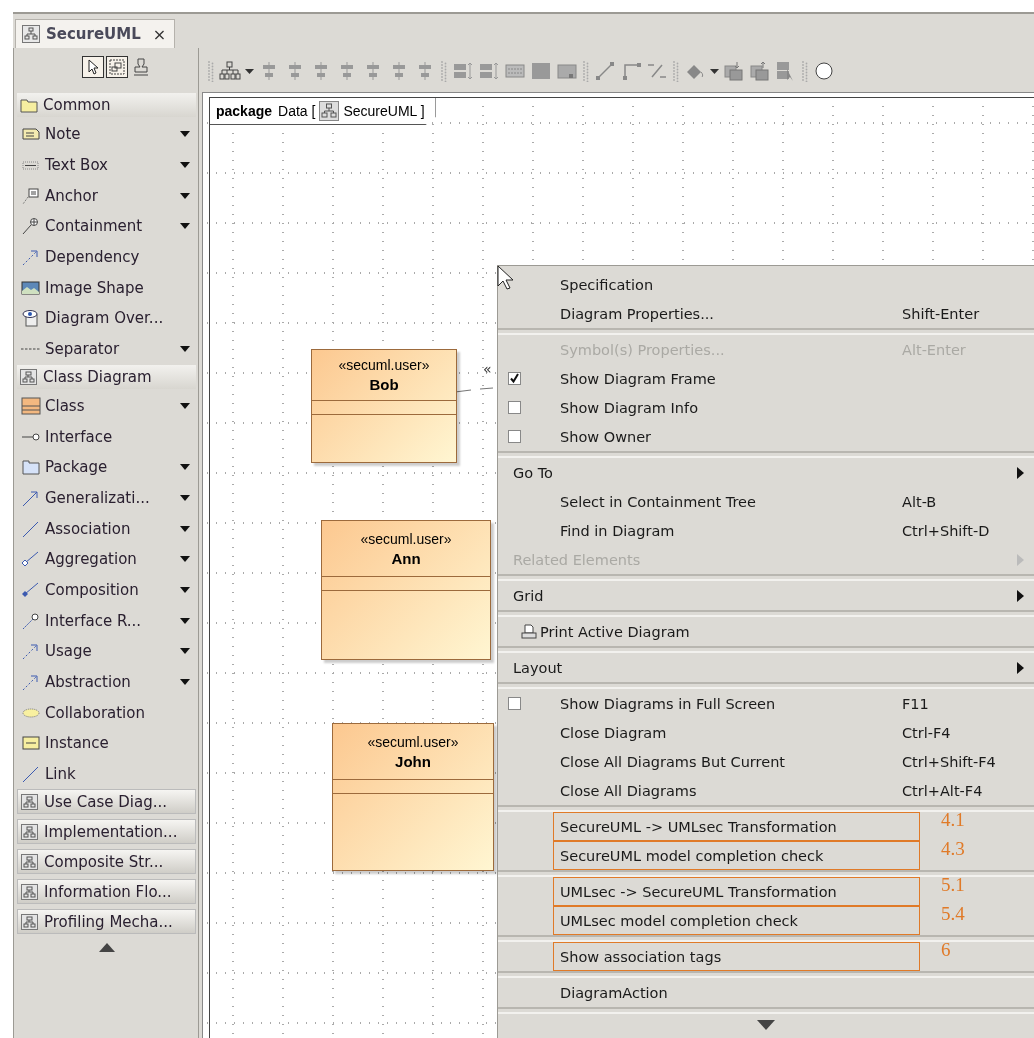 The height and width of the screenshot is (1038, 1034). I want to click on shortcut-text: Ctrl+Shift-D, so click(946, 530).